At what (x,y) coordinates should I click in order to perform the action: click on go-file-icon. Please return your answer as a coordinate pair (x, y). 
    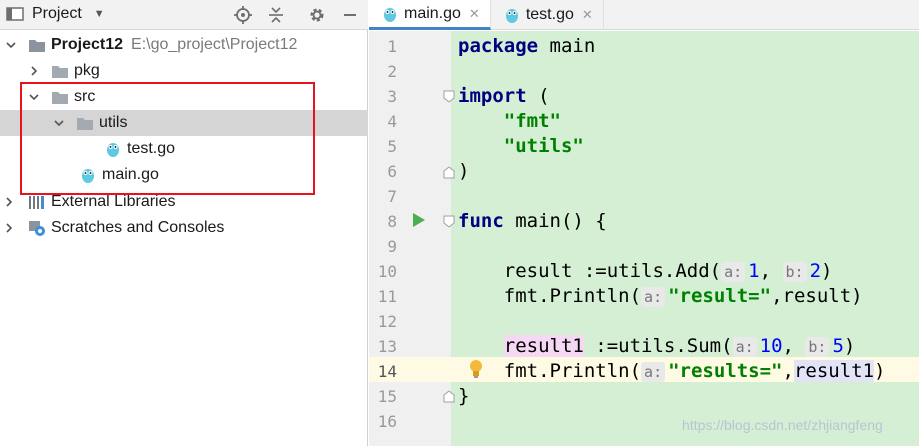
    Looking at the image, I should click on (390, 14).